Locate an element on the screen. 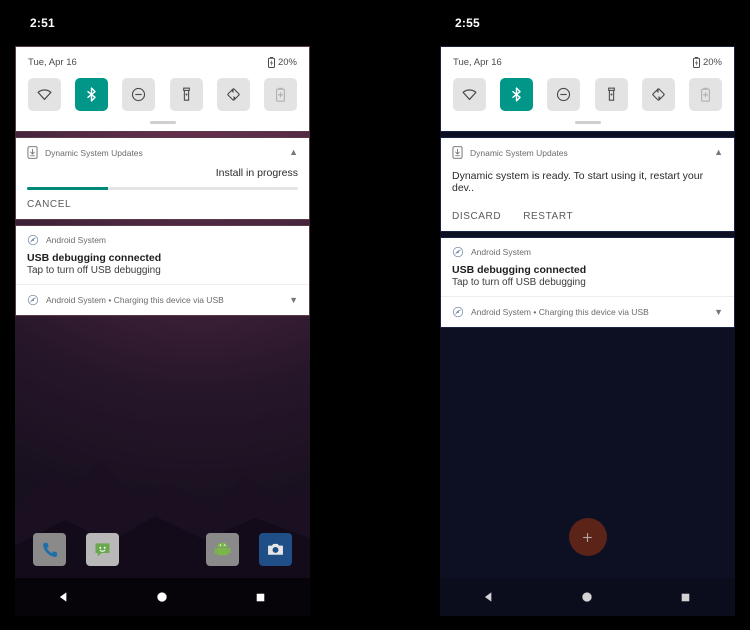  restart-action-button: RESTART is located at coordinates (548, 216).